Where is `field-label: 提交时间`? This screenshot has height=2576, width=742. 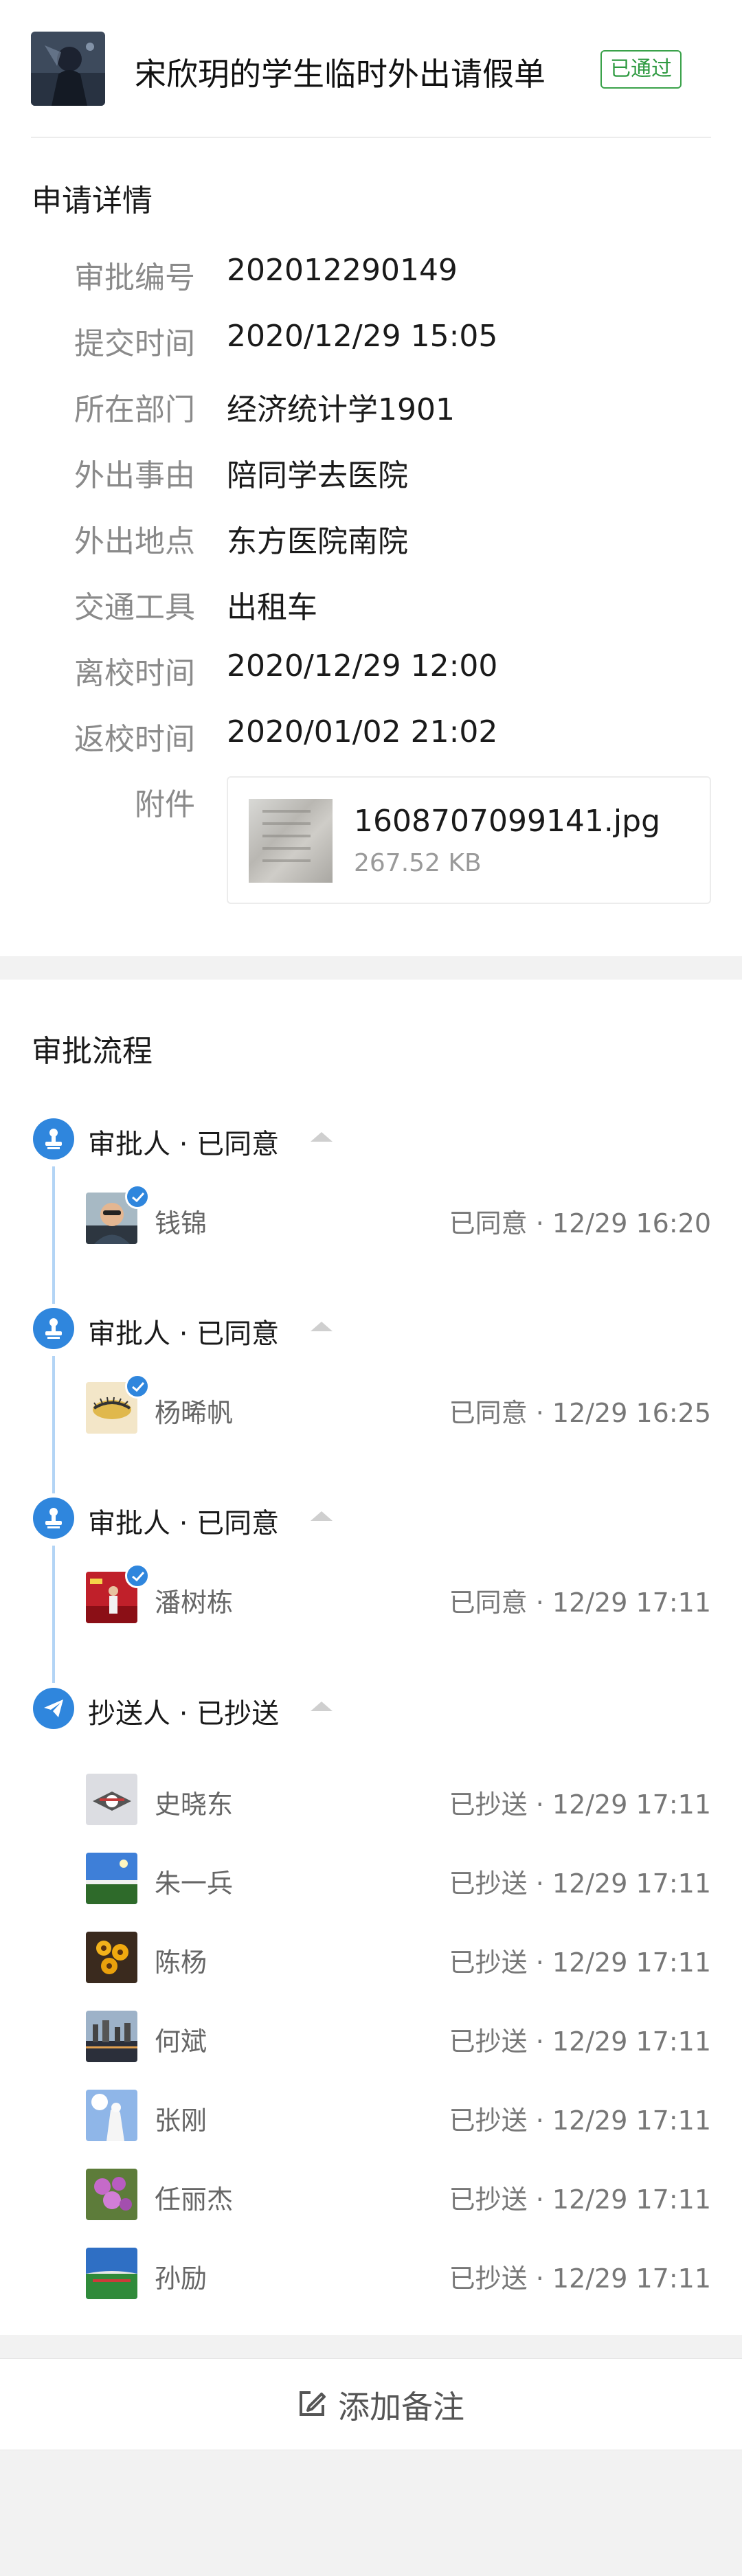
field-label: 提交时间 is located at coordinates (134, 343).